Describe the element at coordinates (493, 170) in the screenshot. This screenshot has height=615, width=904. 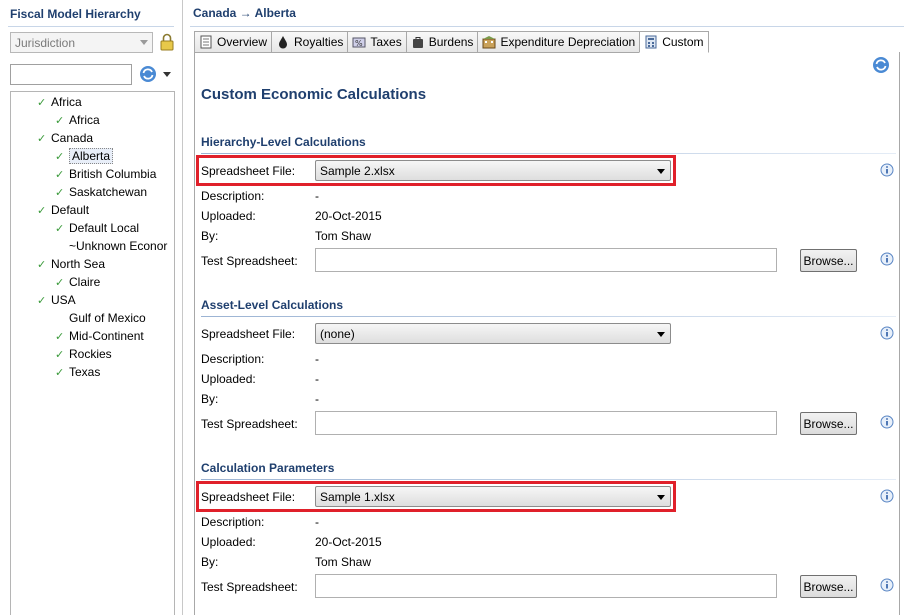
I see `spreadsheet-file-select-hierarchy: Sample 2.xlsx` at that location.